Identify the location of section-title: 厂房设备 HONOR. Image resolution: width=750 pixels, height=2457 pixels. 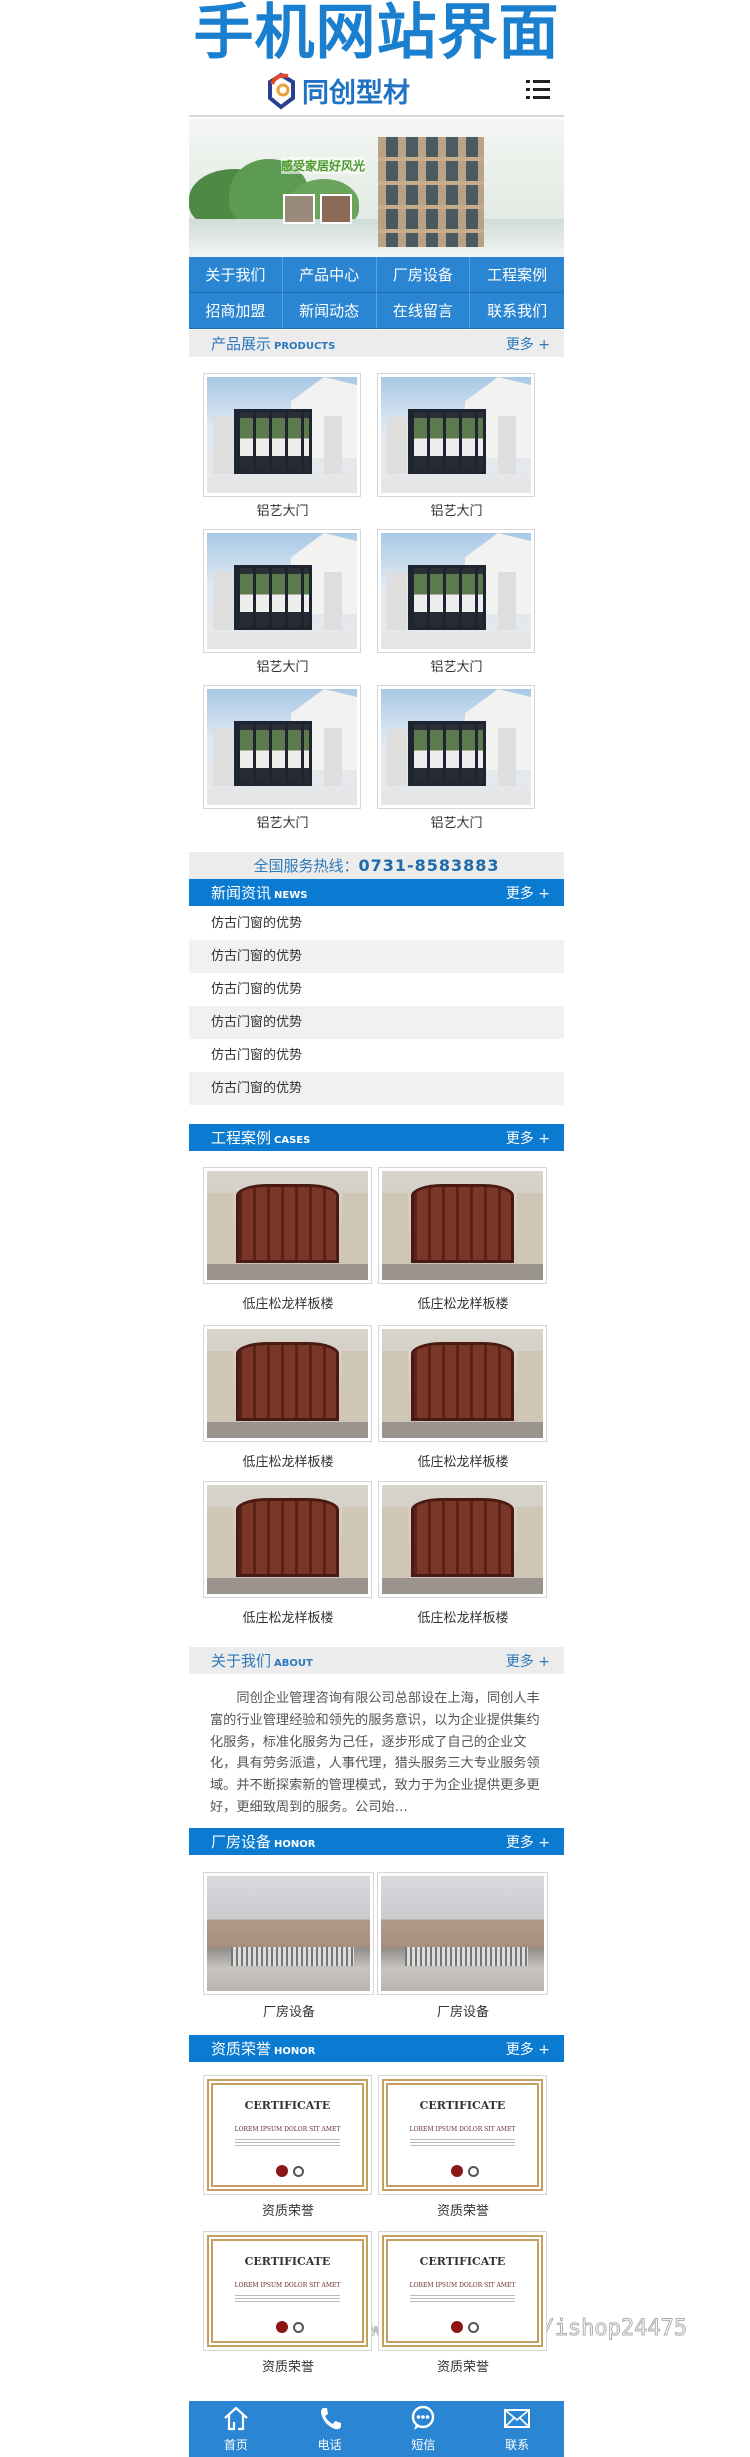
(263, 1841).